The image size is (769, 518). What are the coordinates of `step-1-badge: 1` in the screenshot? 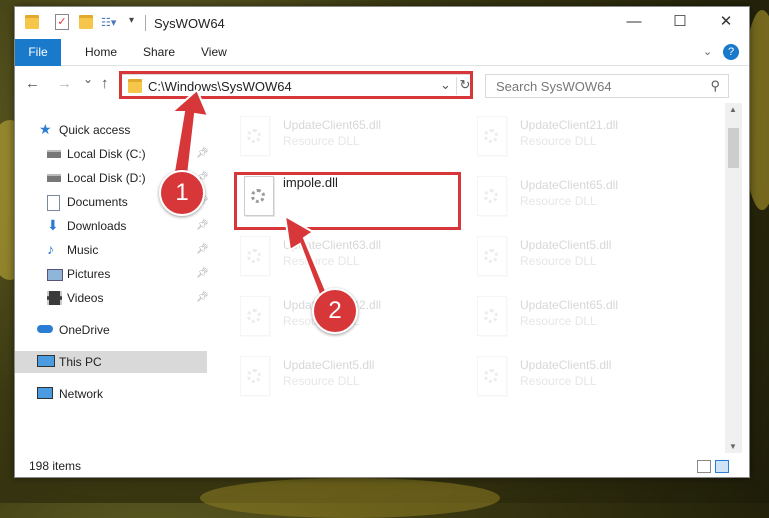 It's located at (182, 193).